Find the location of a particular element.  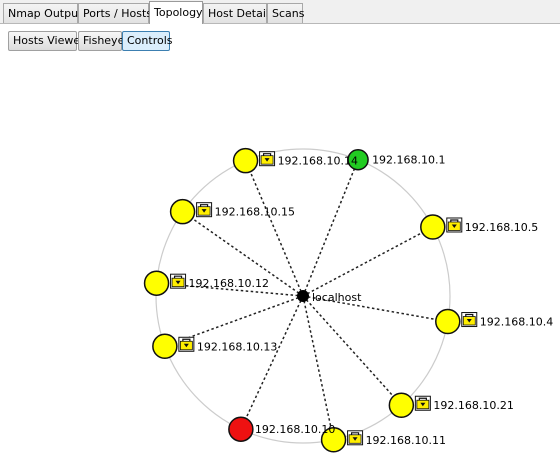

host-label: 192.168.10.21 is located at coordinates (473, 405).